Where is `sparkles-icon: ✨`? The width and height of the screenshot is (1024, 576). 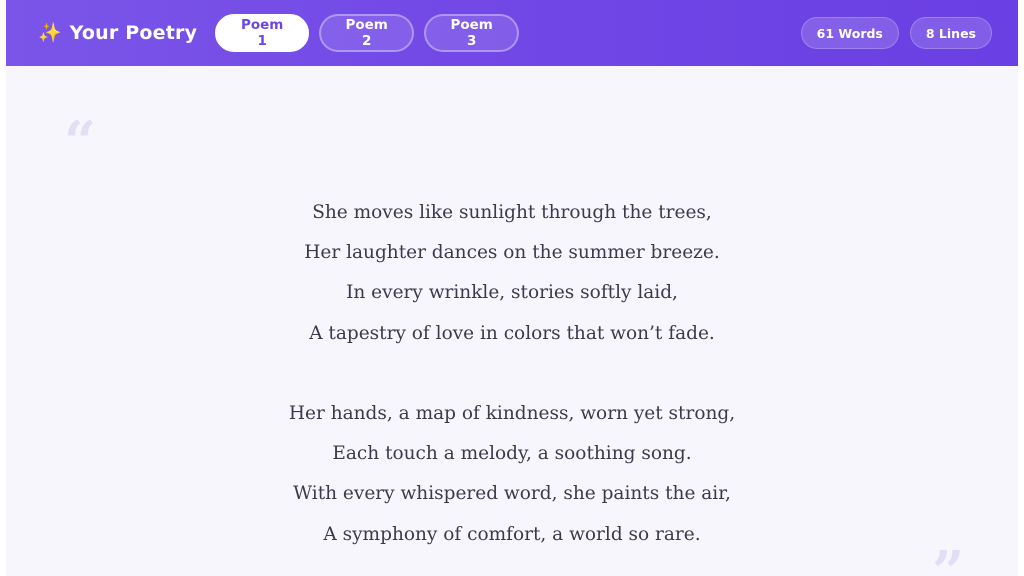 sparkles-icon: ✨ is located at coordinates (50, 32).